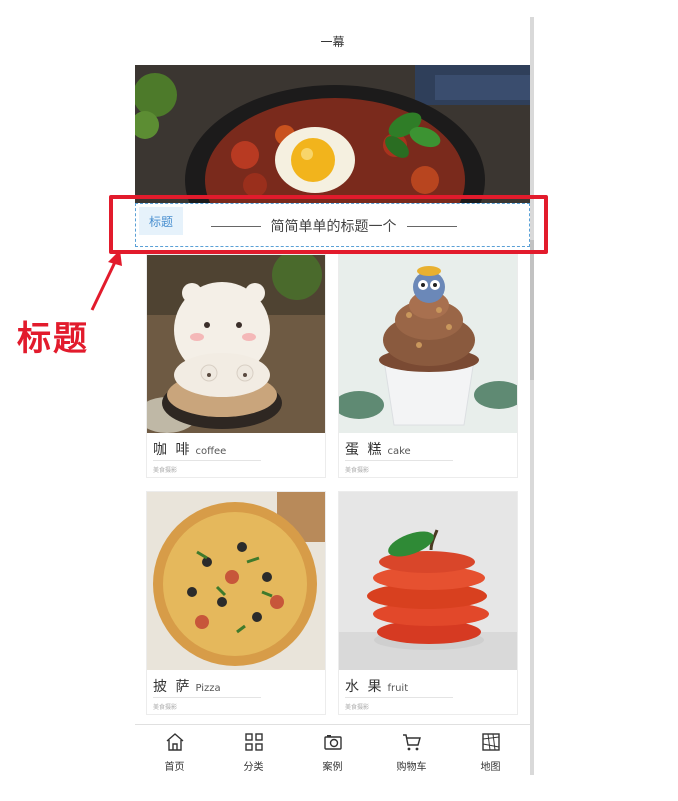 The image size is (678, 801). What do you see at coordinates (490, 742) in the screenshot?
I see `map-icon` at bounding box center [490, 742].